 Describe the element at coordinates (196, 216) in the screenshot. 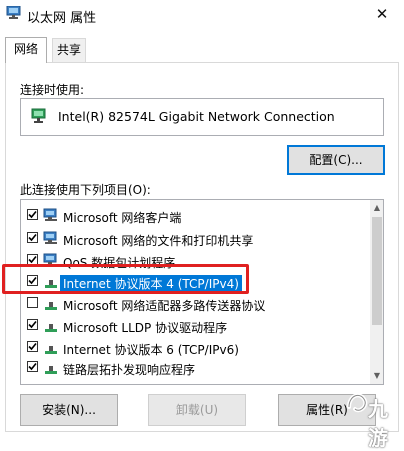

I see `list-item: Microsoft 网络客户端` at that location.